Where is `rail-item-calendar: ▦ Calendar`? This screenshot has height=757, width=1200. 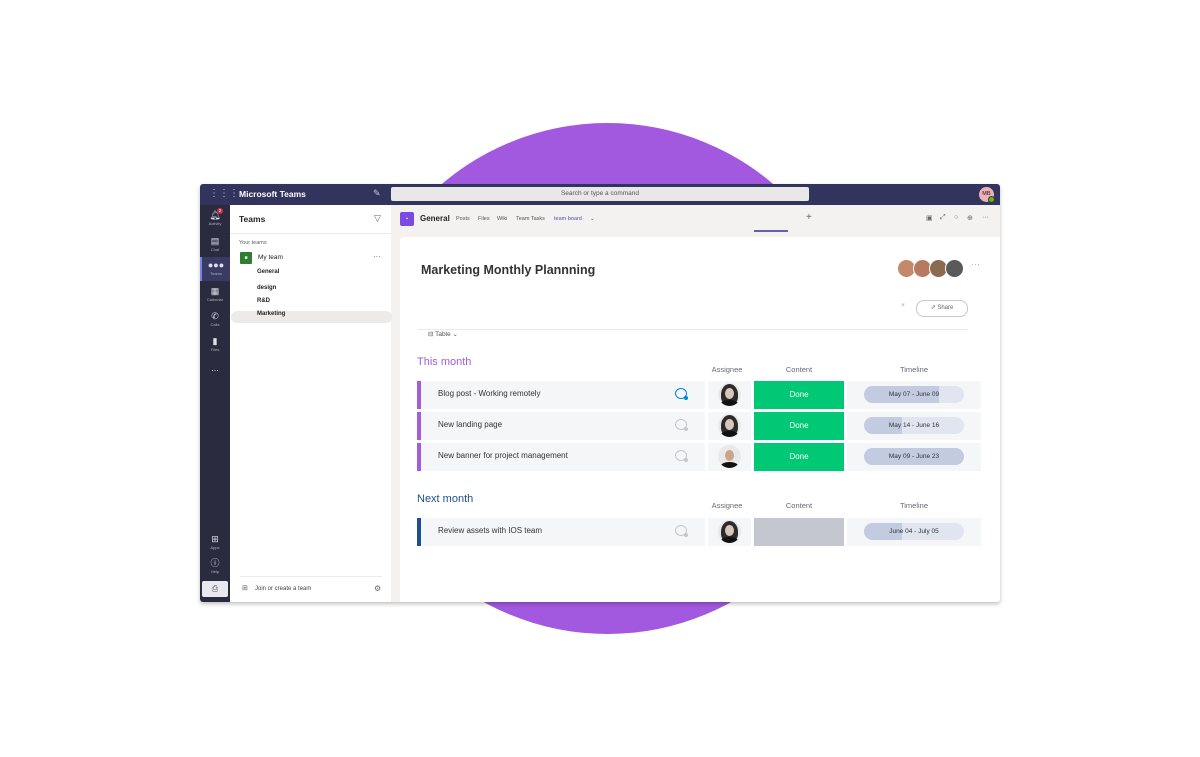
rail-item-calendar: ▦ Calendar is located at coordinates (215, 295).